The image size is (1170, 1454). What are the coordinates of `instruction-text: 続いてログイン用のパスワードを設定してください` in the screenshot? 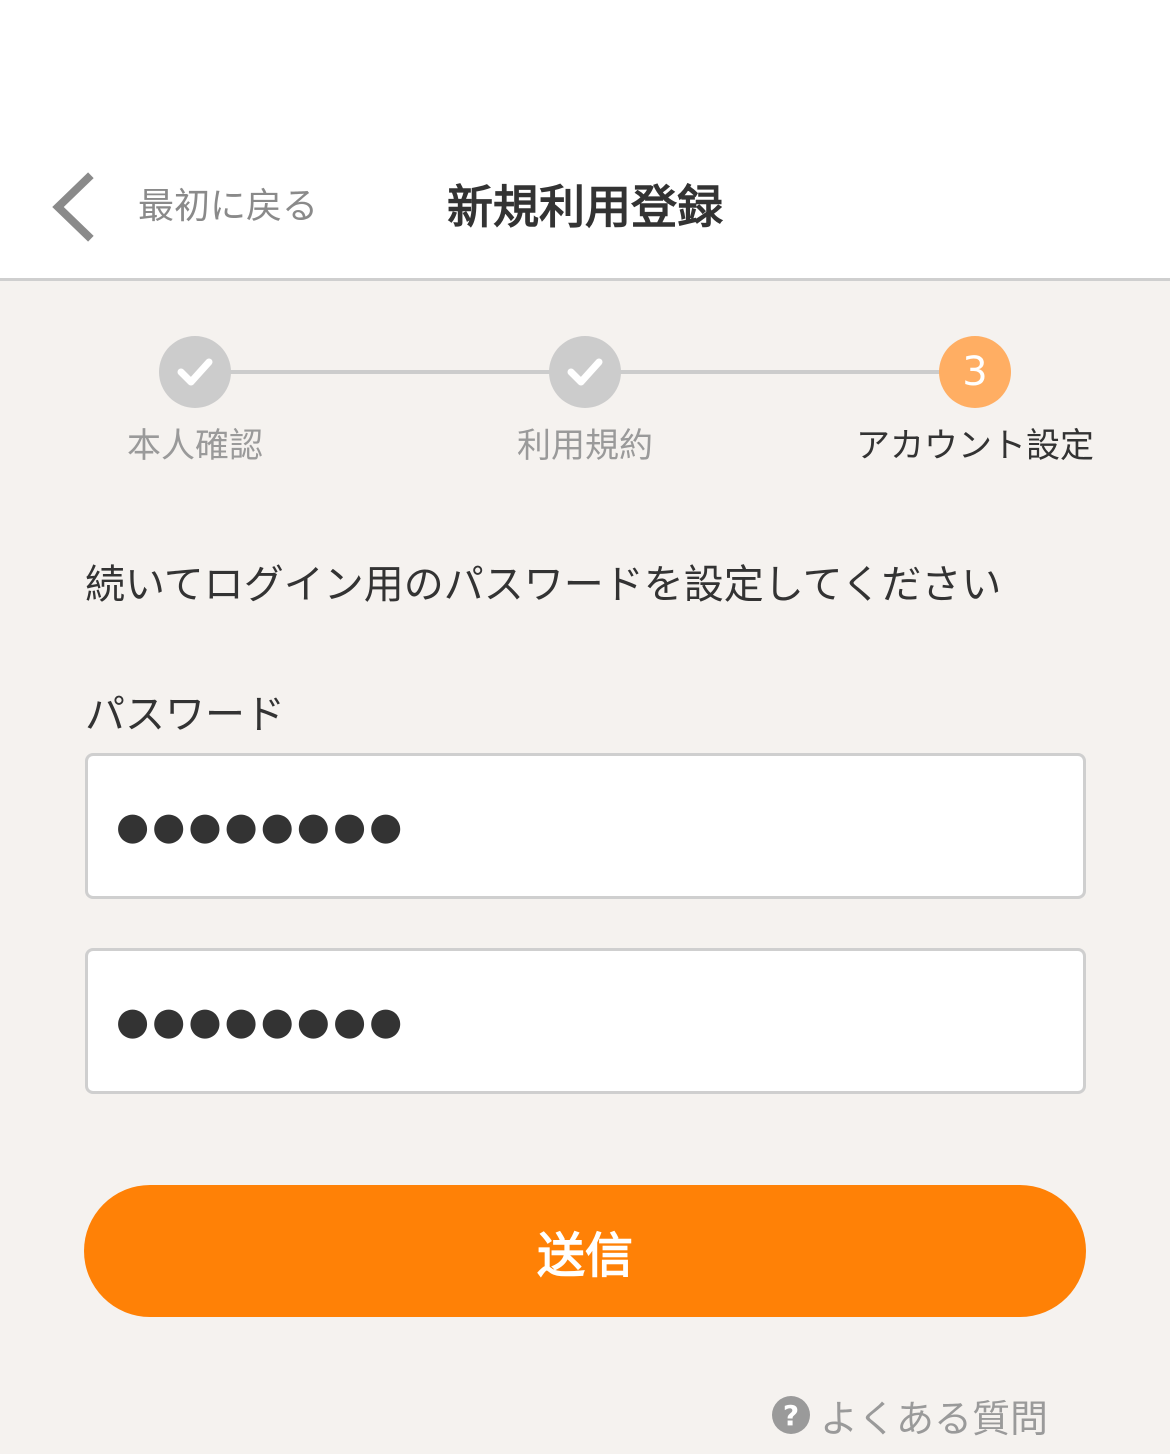 It's located at (543, 585).